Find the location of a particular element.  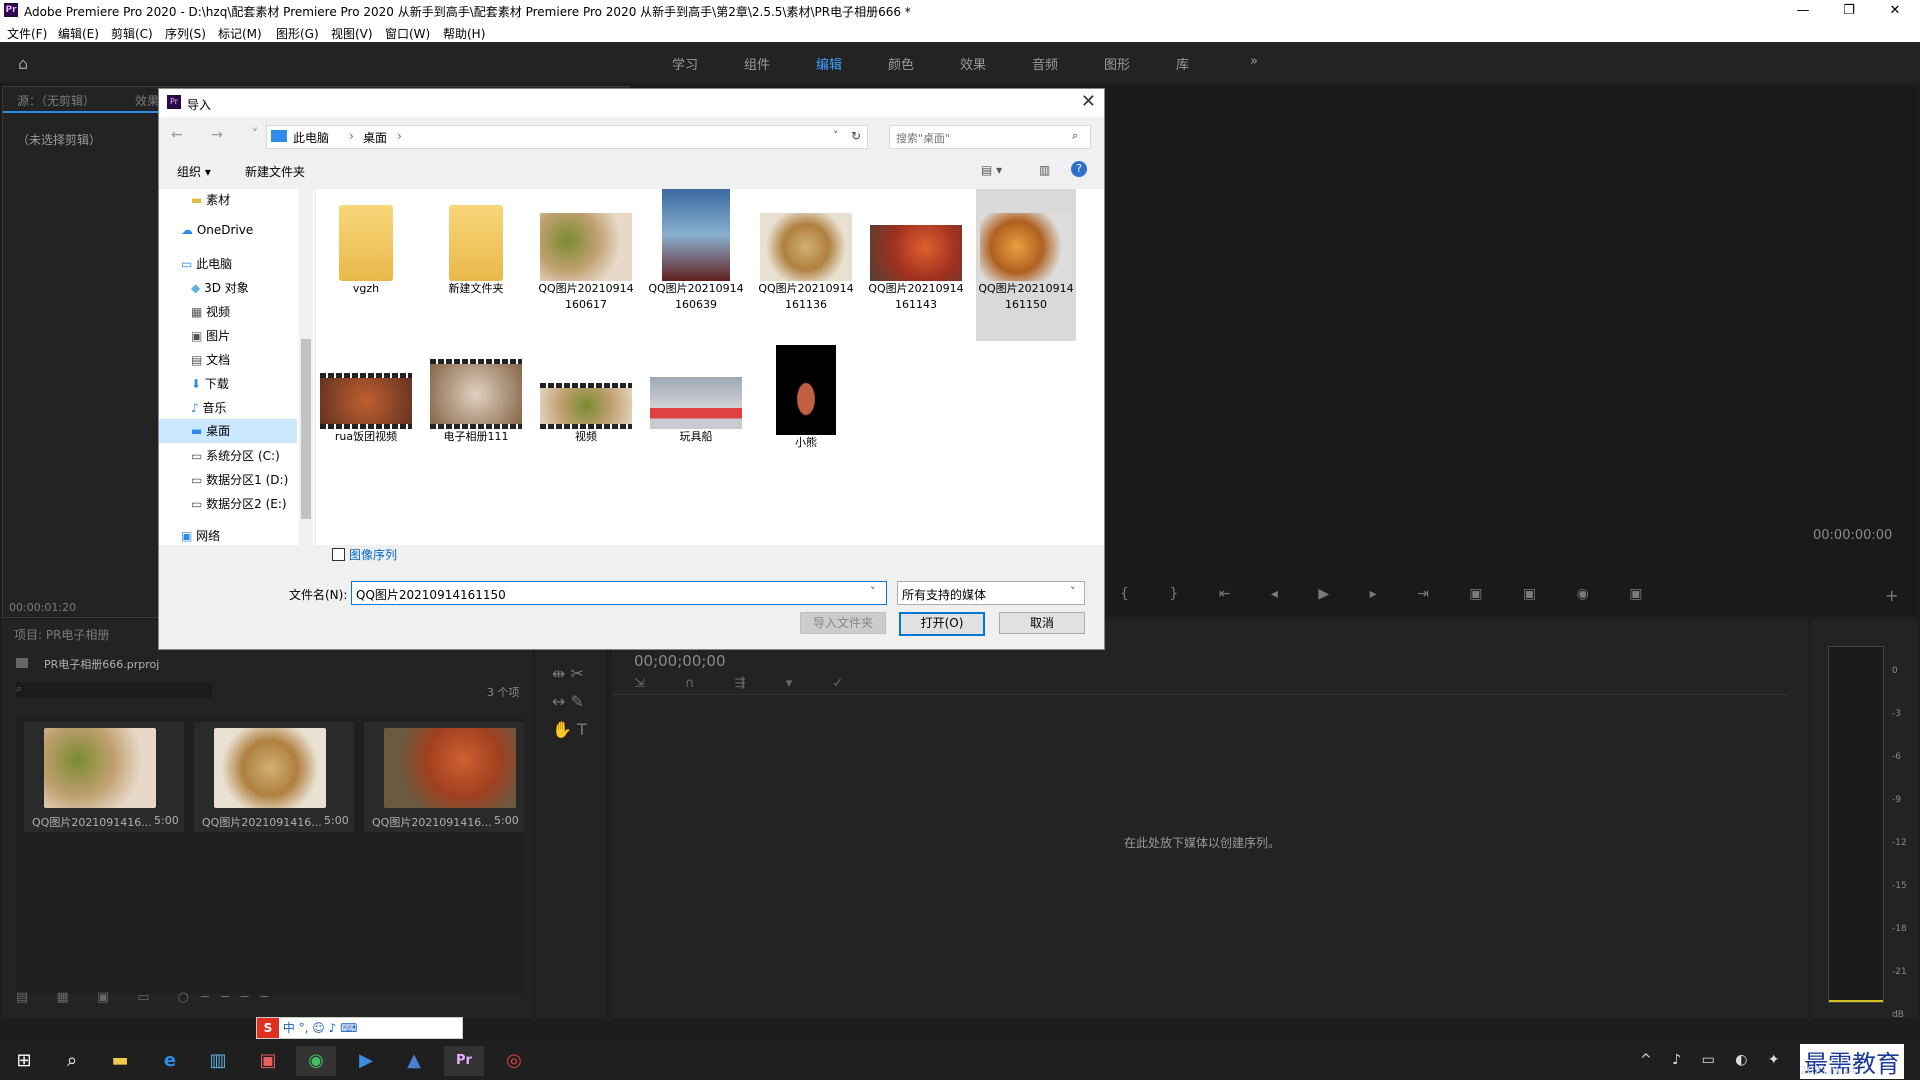

file-item: rua饭团视频 is located at coordinates (366, 395).